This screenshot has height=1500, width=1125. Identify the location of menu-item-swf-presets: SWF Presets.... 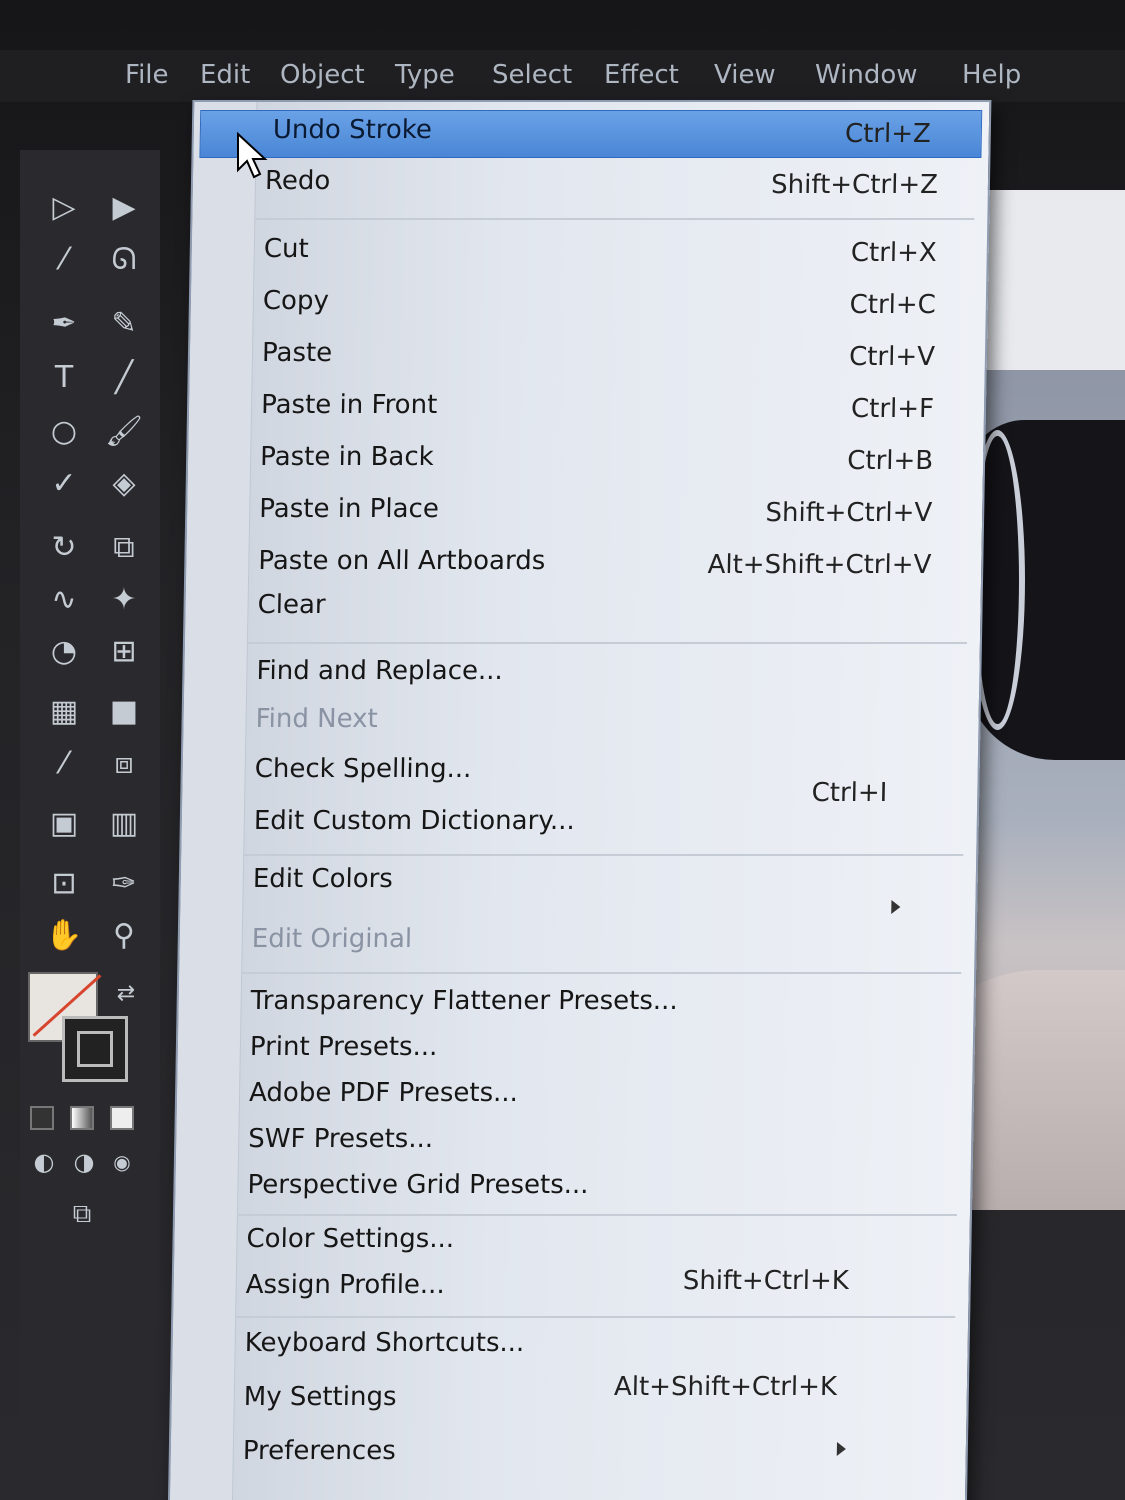
(574, 1143).